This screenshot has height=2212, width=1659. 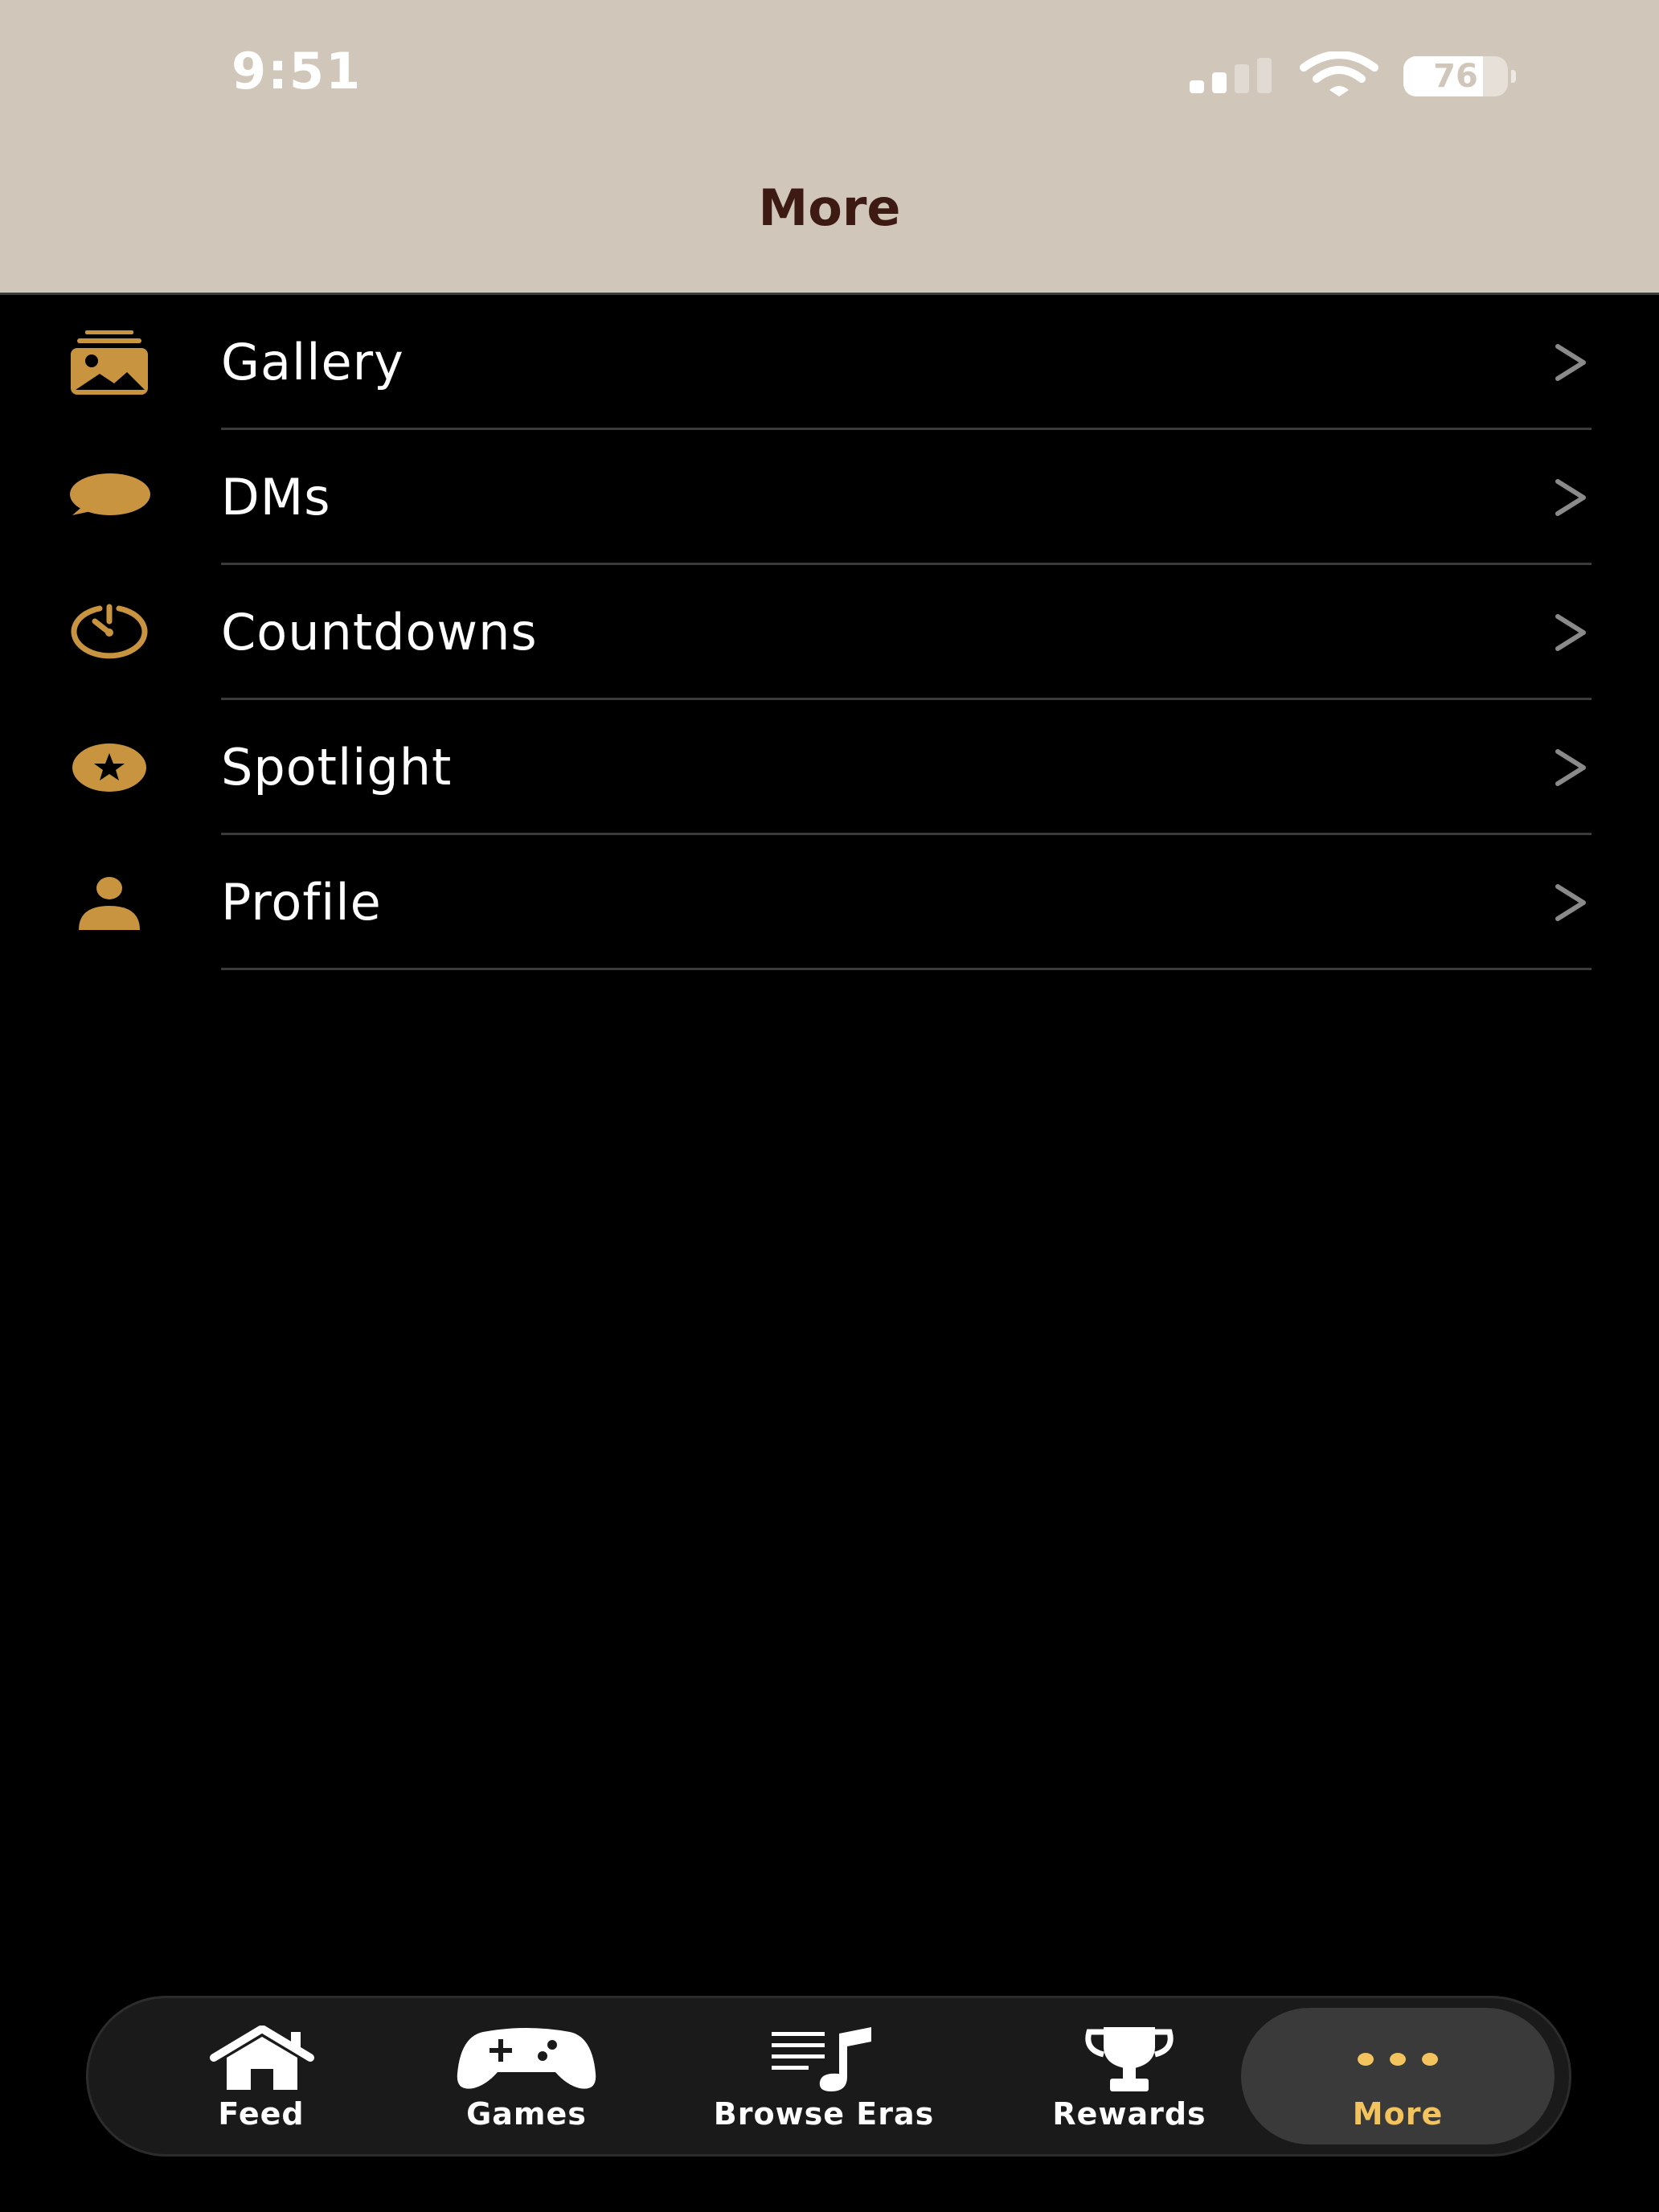 What do you see at coordinates (829, 146) in the screenshot?
I see `header: 9:51 76 More` at bounding box center [829, 146].